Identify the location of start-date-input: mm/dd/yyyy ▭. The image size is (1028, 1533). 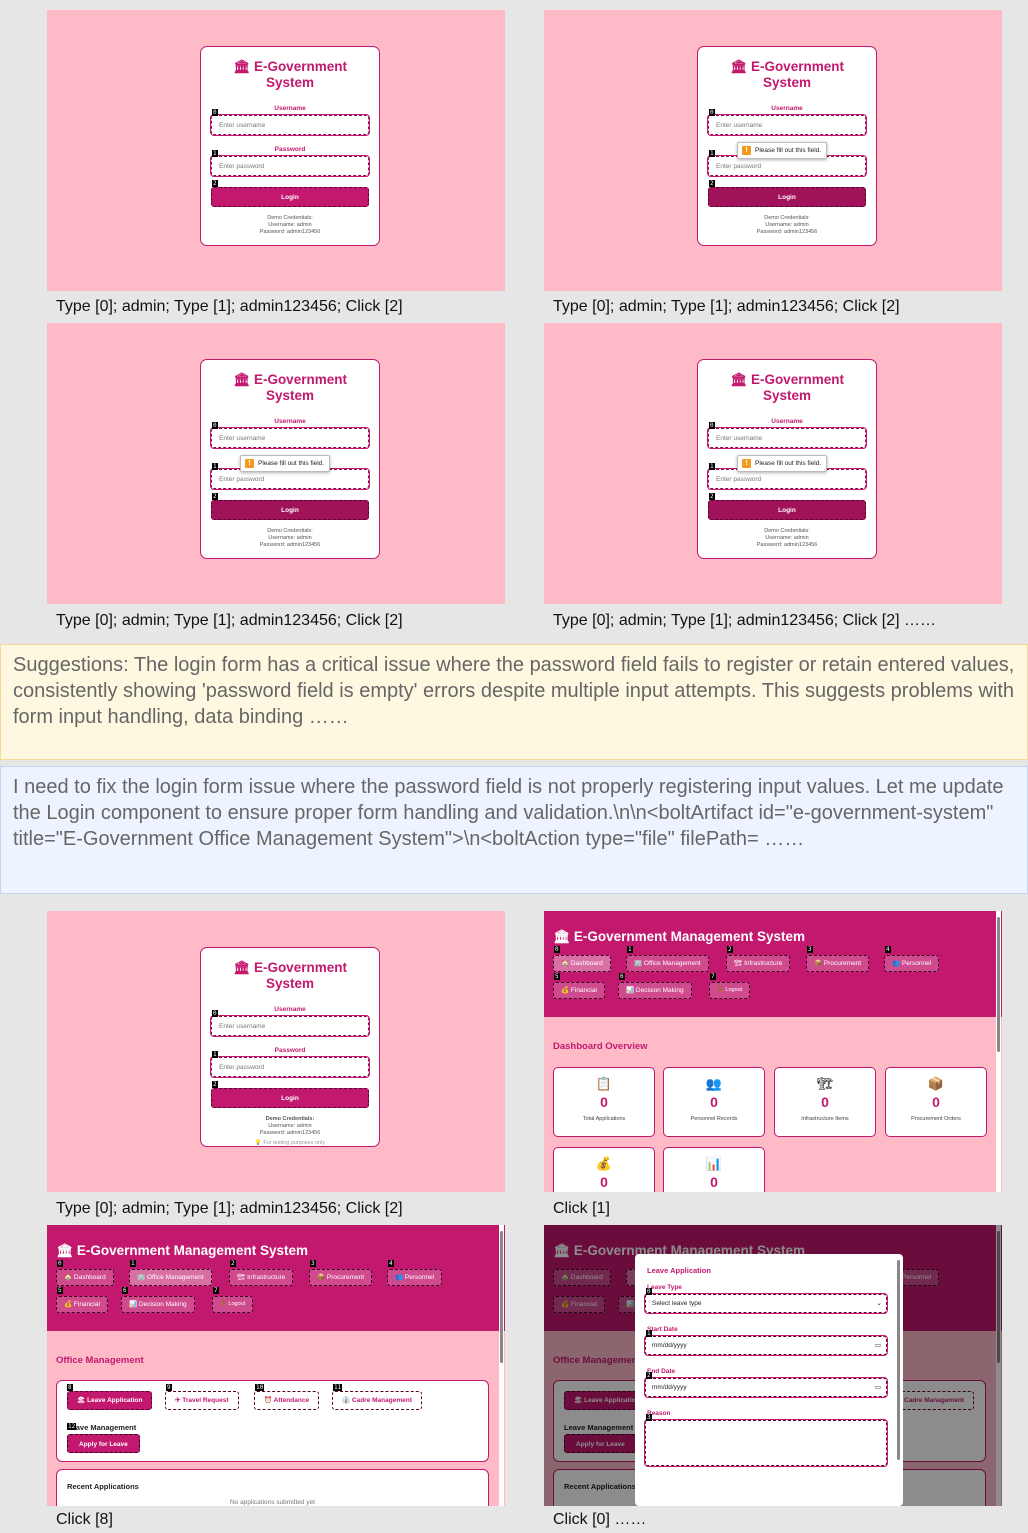
(766, 1345).